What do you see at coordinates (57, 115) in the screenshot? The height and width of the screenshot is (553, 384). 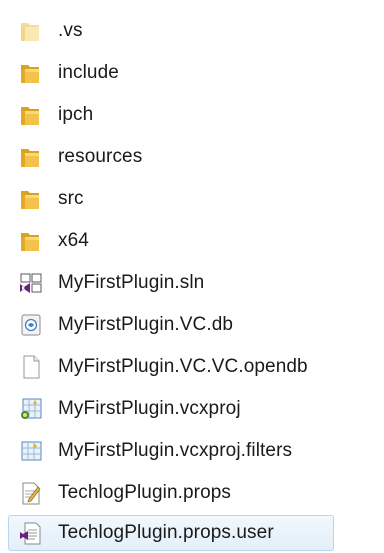 I see `file-item-ipch: ipch` at bounding box center [57, 115].